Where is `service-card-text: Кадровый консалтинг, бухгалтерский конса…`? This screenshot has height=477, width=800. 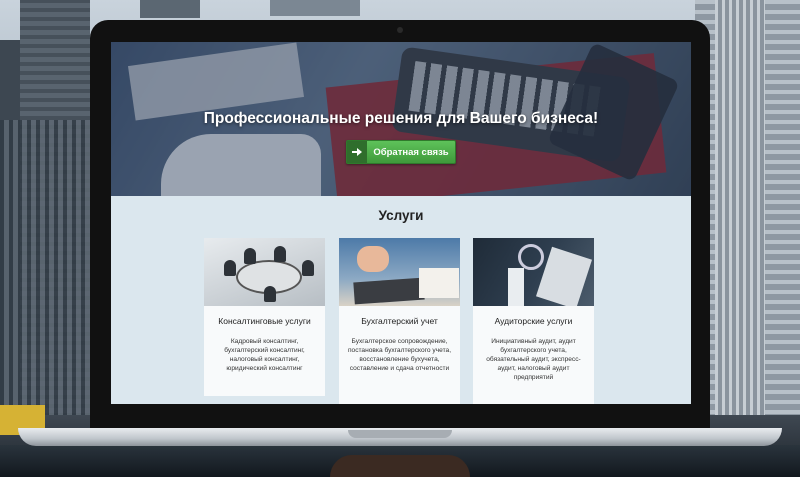
service-card-text: Кадровый консалтинг, бухгалтерский конса… is located at coordinates (264, 355).